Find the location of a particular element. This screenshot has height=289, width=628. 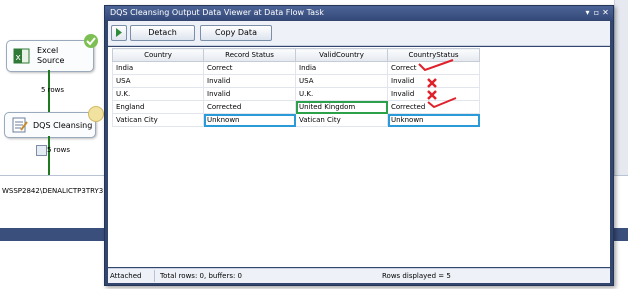

restore-icon: ▫ is located at coordinates (596, 12).